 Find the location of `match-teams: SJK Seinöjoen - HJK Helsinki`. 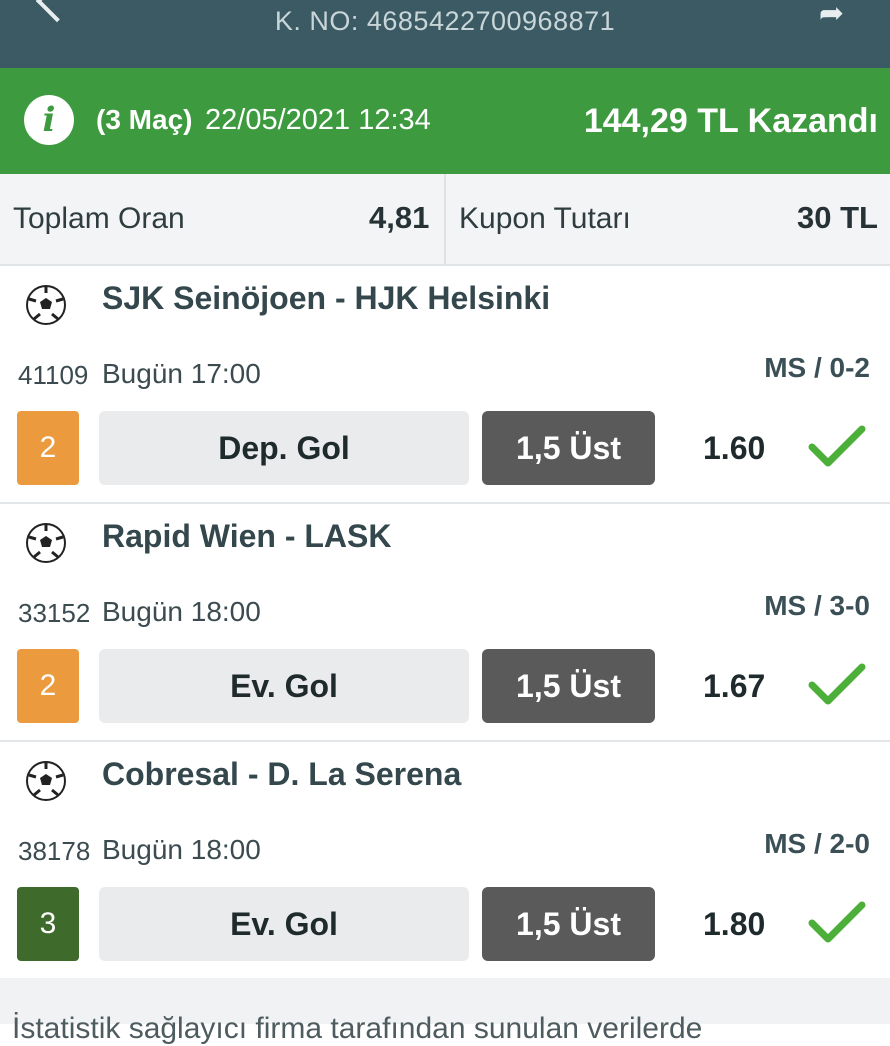

match-teams: SJK Seinöjoen - HJK Helsinki is located at coordinates (326, 298).